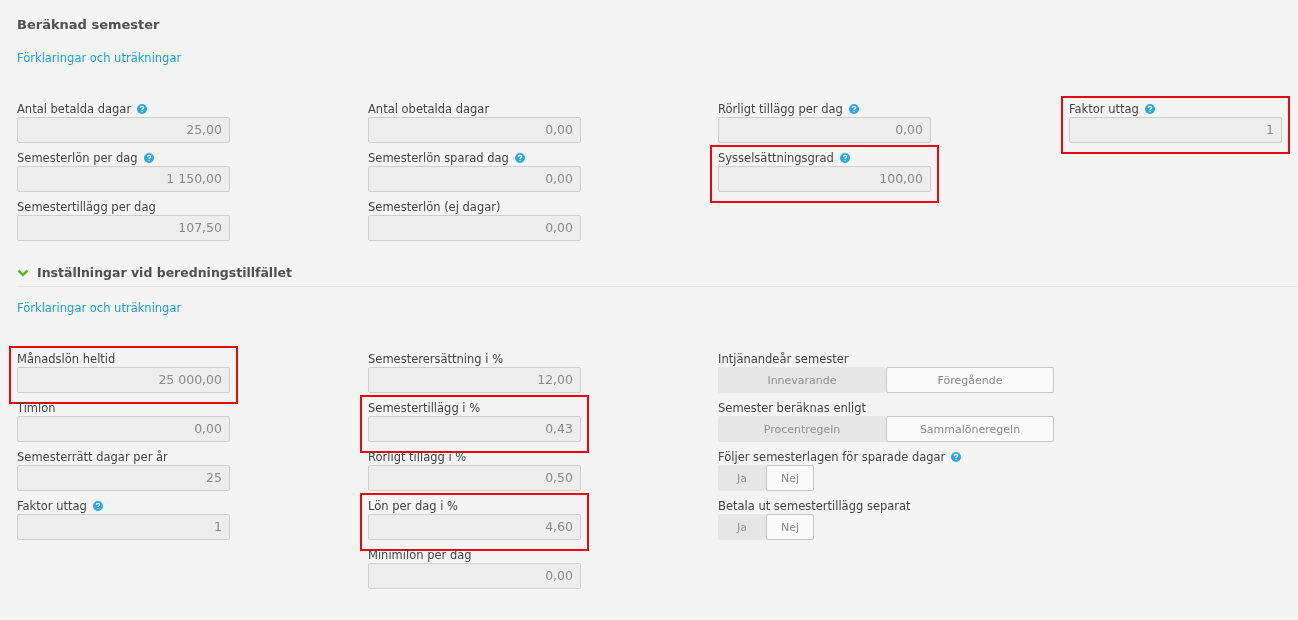 The width and height of the screenshot is (1298, 620). What do you see at coordinates (474, 380) in the screenshot?
I see `input-field: 12,00` at bounding box center [474, 380].